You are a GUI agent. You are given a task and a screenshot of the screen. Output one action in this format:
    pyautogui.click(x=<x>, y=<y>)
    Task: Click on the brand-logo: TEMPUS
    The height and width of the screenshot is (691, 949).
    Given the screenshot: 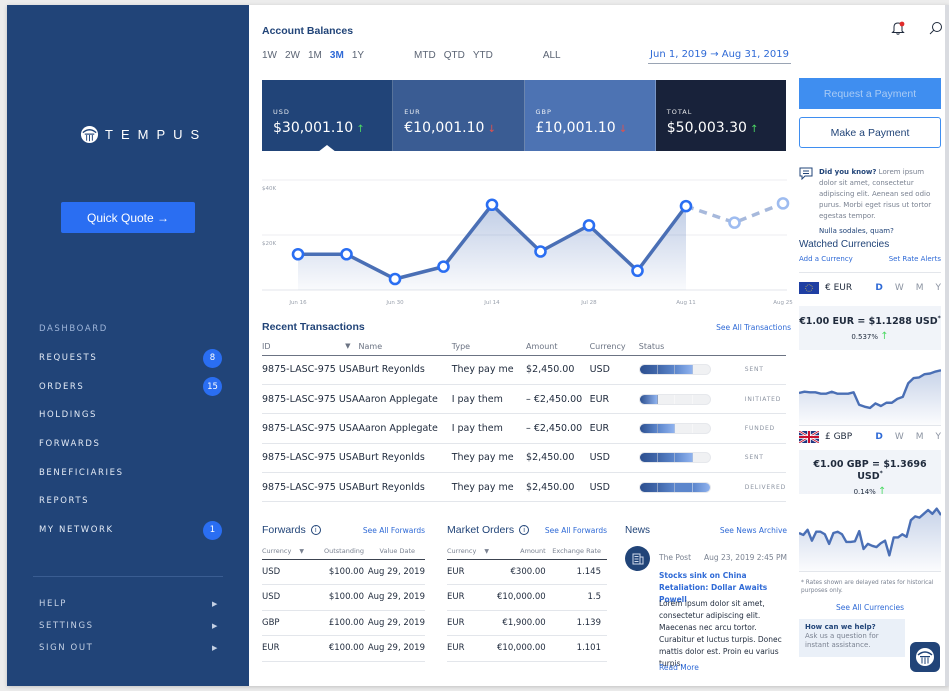 What is the action you would take?
    pyautogui.click(x=143, y=134)
    